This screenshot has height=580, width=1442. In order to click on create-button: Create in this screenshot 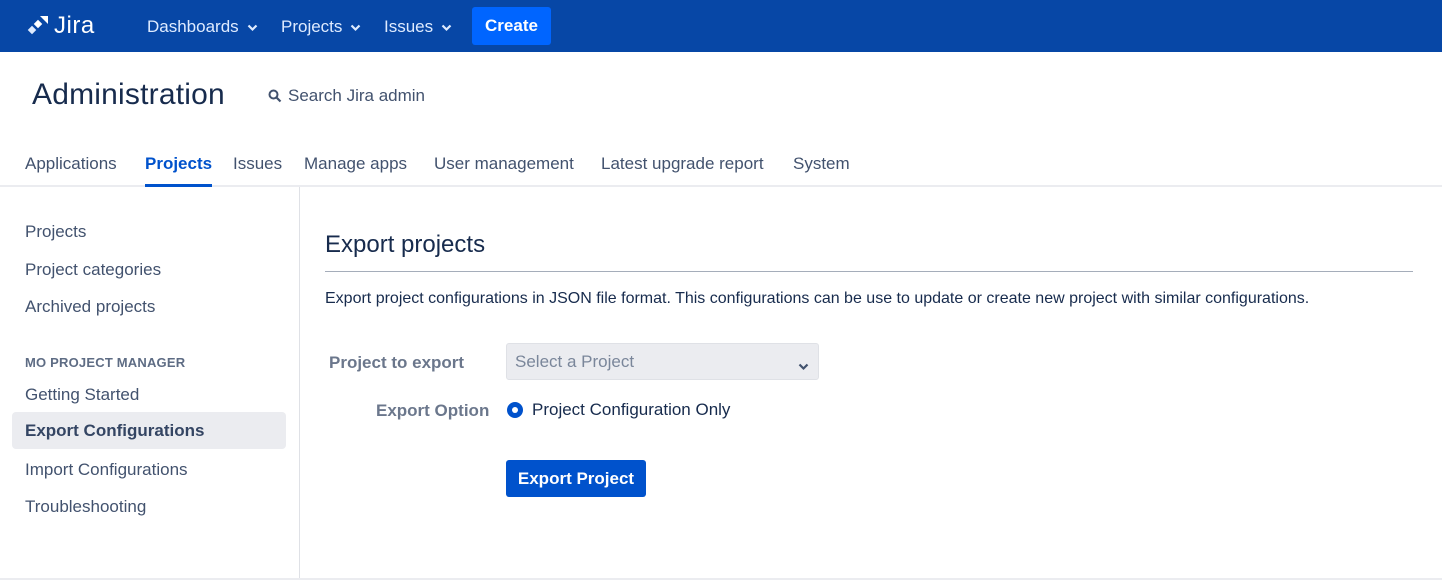, I will do `click(511, 26)`.